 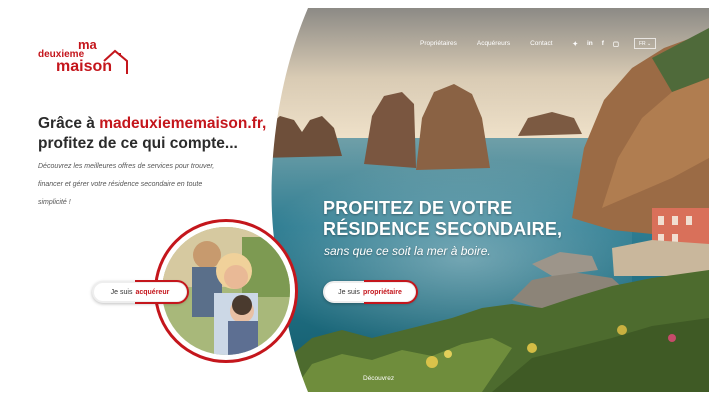 What do you see at coordinates (493, 43) in the screenshot?
I see `nav-link-acquereurs: Acquéreurs` at bounding box center [493, 43].